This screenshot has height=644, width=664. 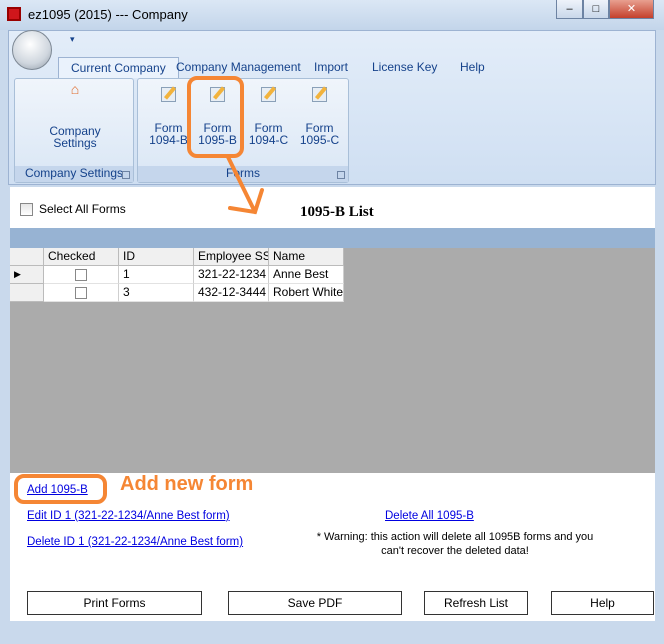 What do you see at coordinates (245, 185) in the screenshot?
I see `annotation-arrow-icon` at bounding box center [245, 185].